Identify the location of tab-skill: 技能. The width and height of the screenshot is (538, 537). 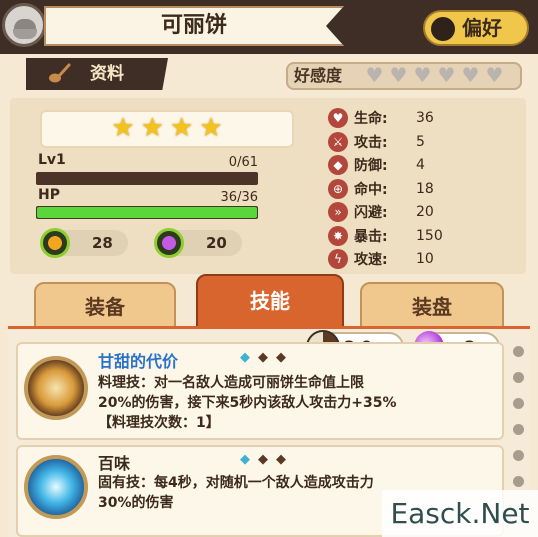
(270, 301).